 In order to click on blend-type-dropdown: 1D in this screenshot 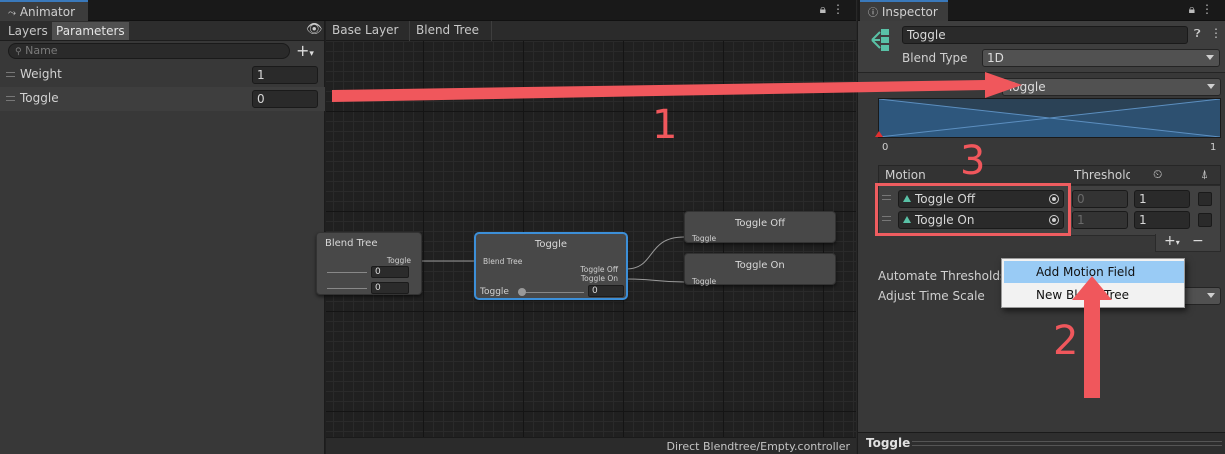, I will do `click(1101, 58)`.